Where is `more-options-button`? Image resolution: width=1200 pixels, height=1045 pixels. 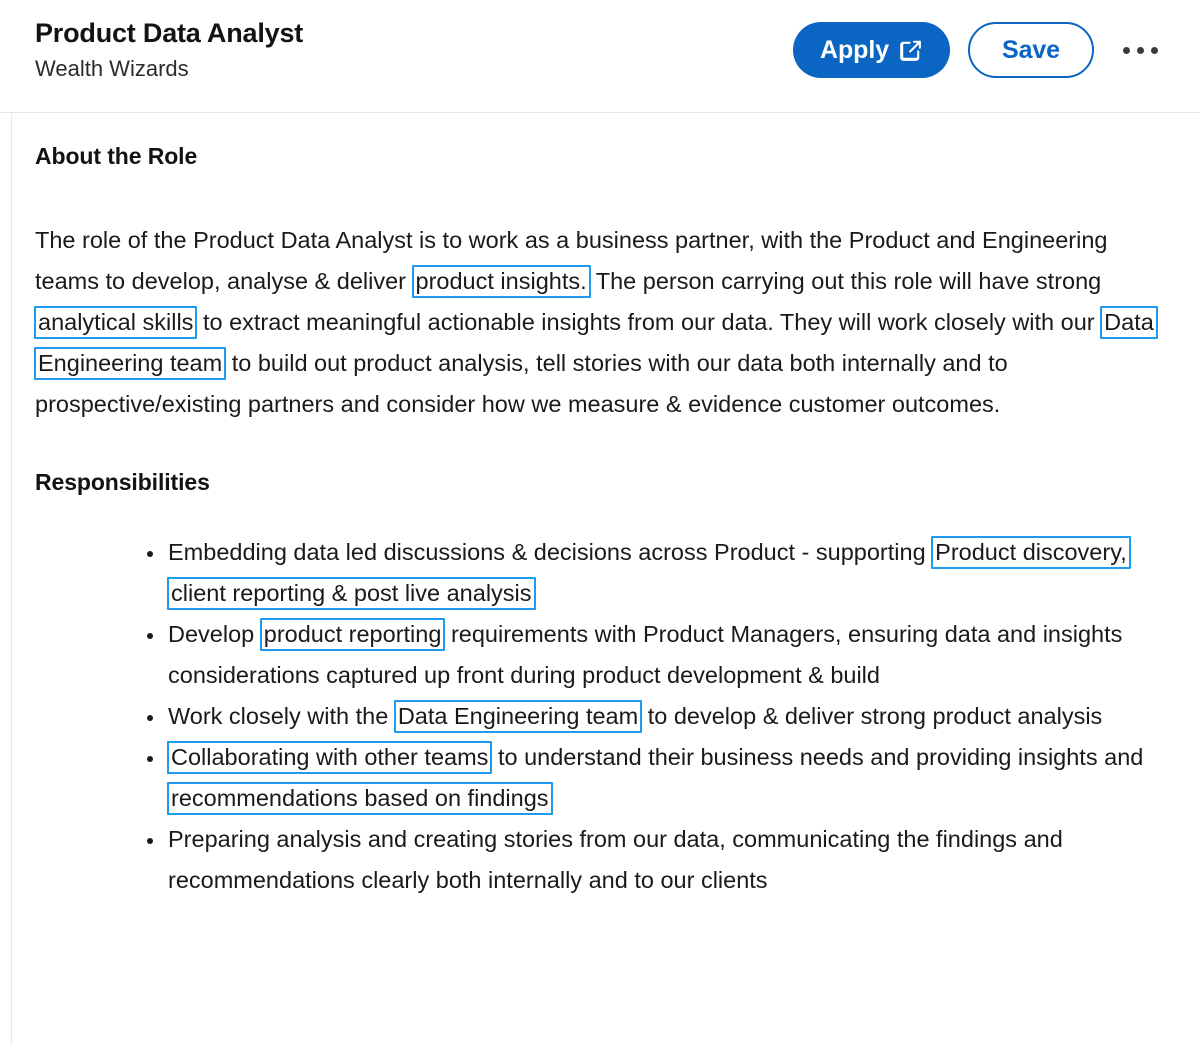 more-options-button is located at coordinates (1140, 50).